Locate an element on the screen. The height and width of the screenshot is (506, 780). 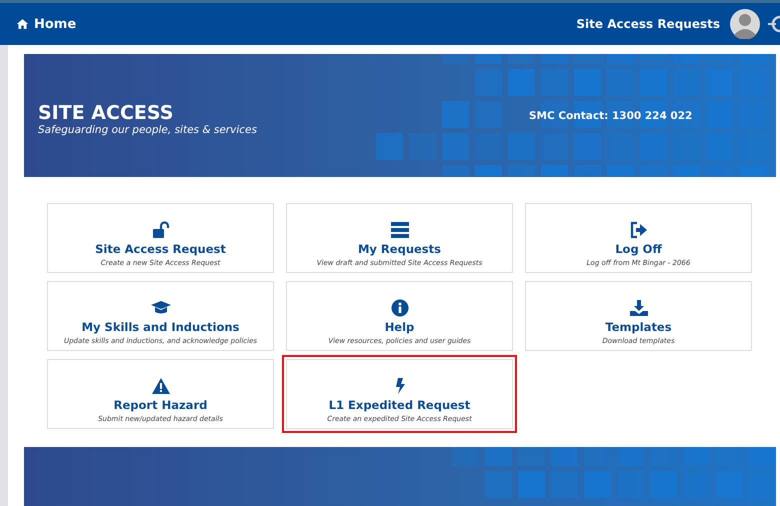
download-icon is located at coordinates (638, 308).